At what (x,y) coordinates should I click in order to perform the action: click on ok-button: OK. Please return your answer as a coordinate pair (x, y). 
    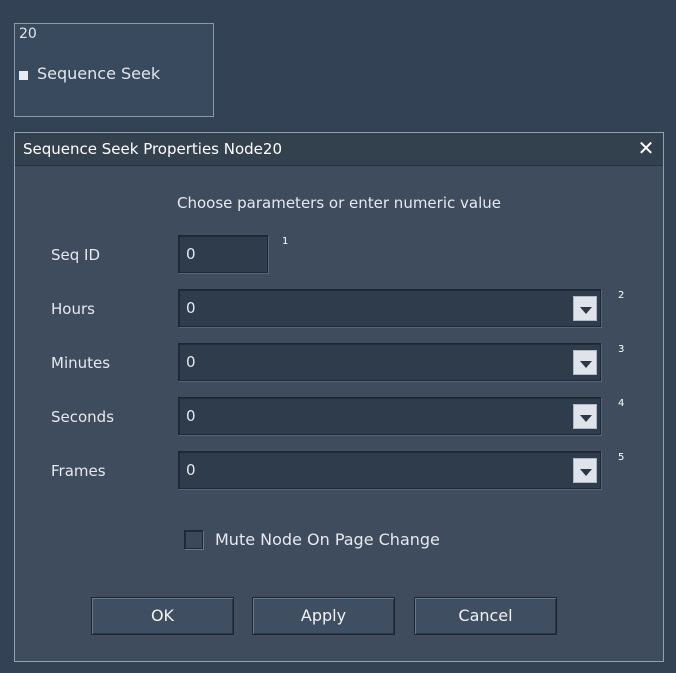
    Looking at the image, I should click on (162, 616).